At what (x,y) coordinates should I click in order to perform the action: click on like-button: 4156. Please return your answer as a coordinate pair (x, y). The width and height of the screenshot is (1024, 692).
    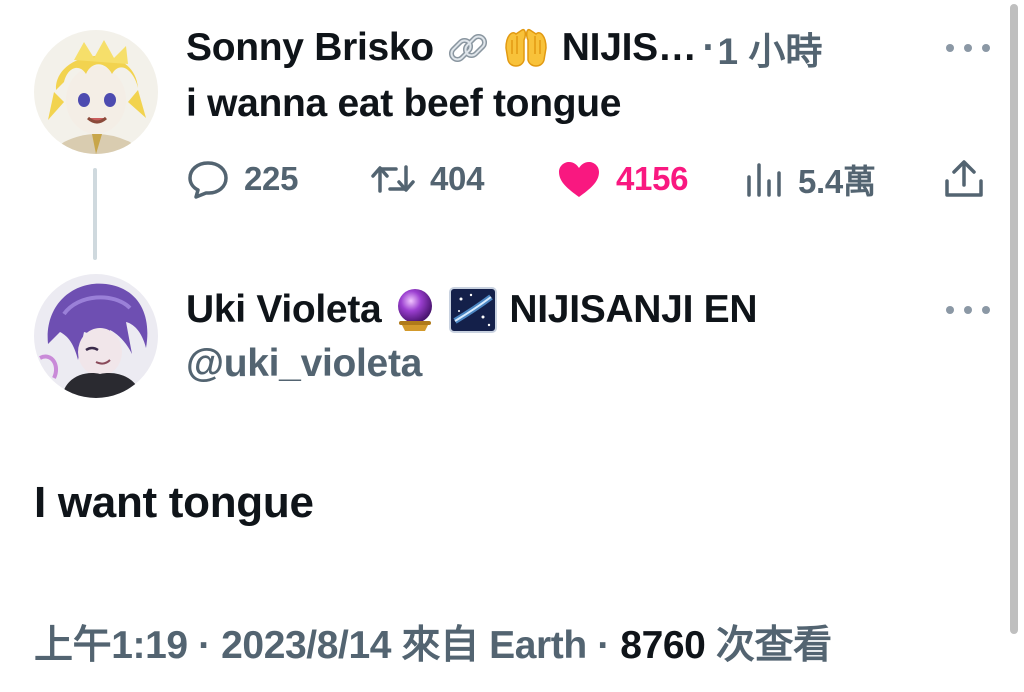
    Looking at the image, I should click on (622, 179).